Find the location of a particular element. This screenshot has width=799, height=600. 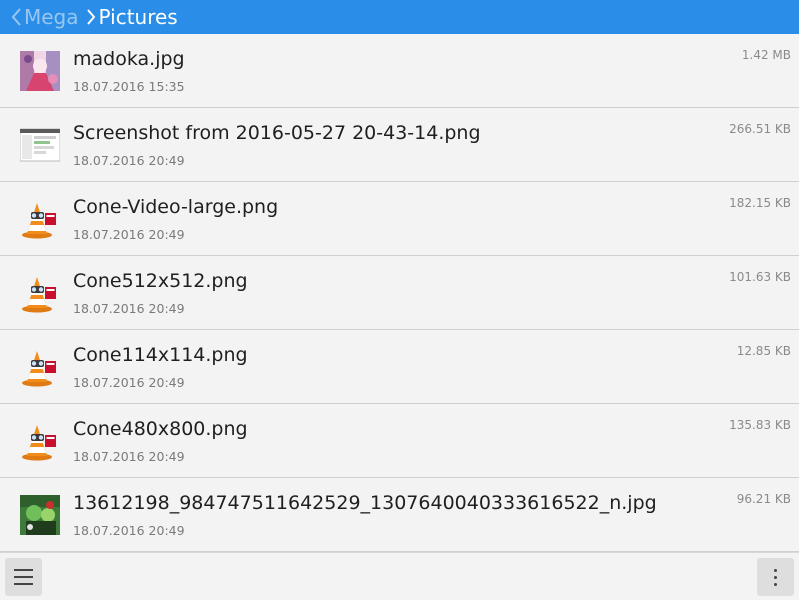

file-row: madoka.jpg 18.07.2016 15:35 1.42 MB is located at coordinates (399, 71).